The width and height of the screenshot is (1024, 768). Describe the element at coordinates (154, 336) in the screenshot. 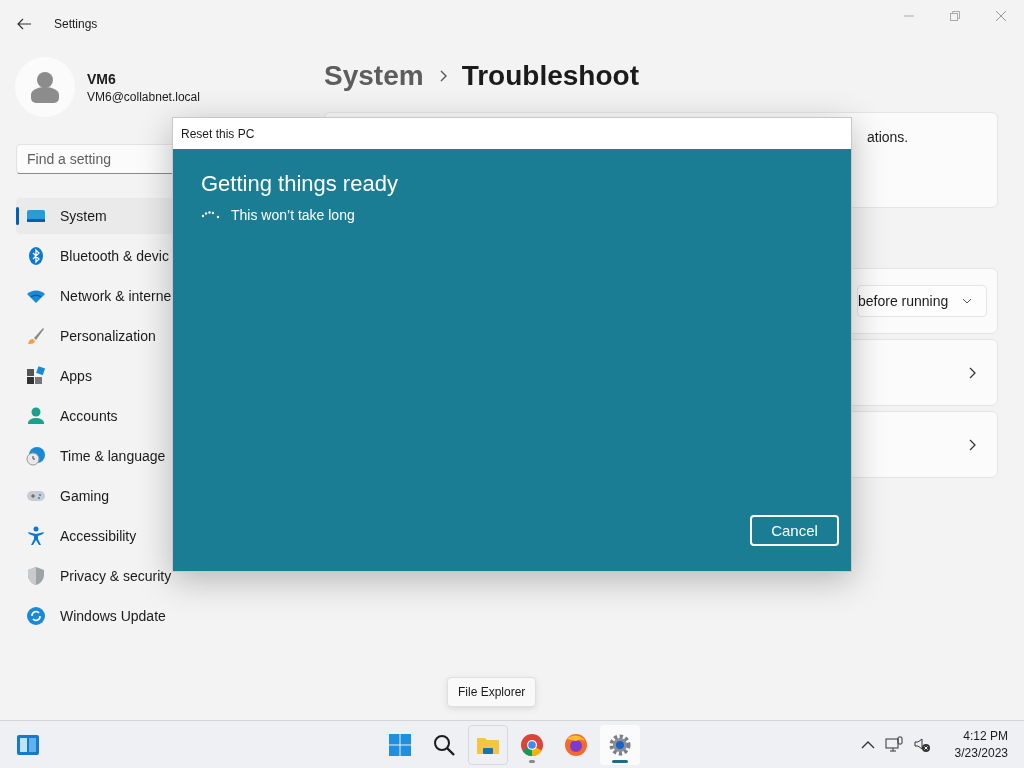

I see `sidebar-item: Personalization` at that location.